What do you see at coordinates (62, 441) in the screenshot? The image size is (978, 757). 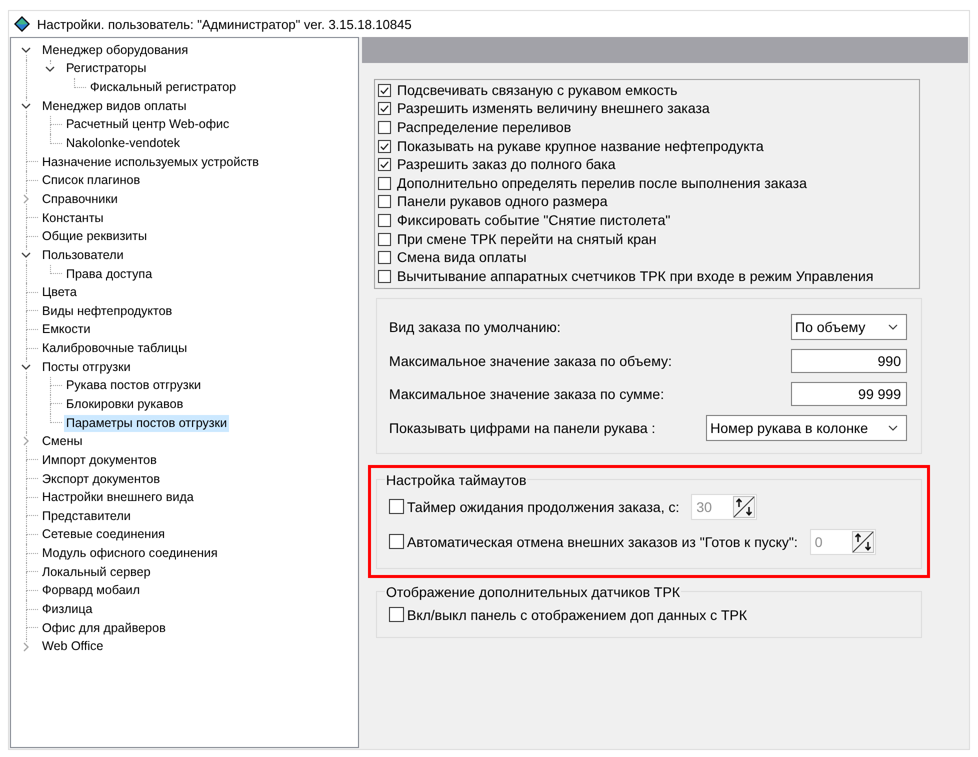 I see `tree-item: Смены` at bounding box center [62, 441].